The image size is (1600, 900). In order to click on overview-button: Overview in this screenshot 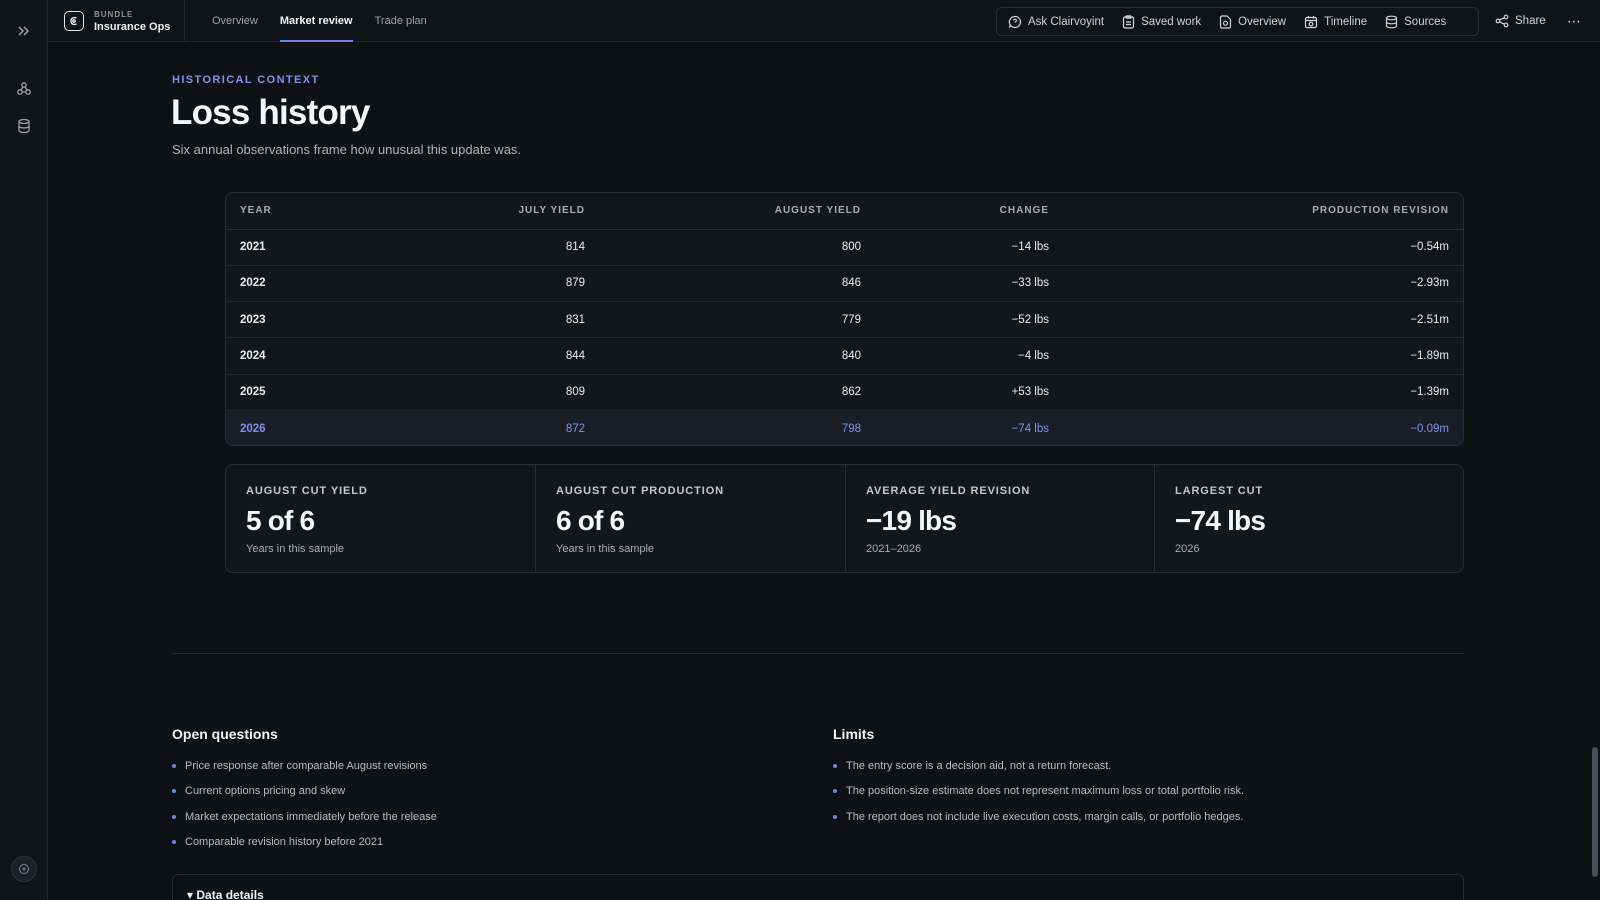, I will do `click(1253, 21)`.